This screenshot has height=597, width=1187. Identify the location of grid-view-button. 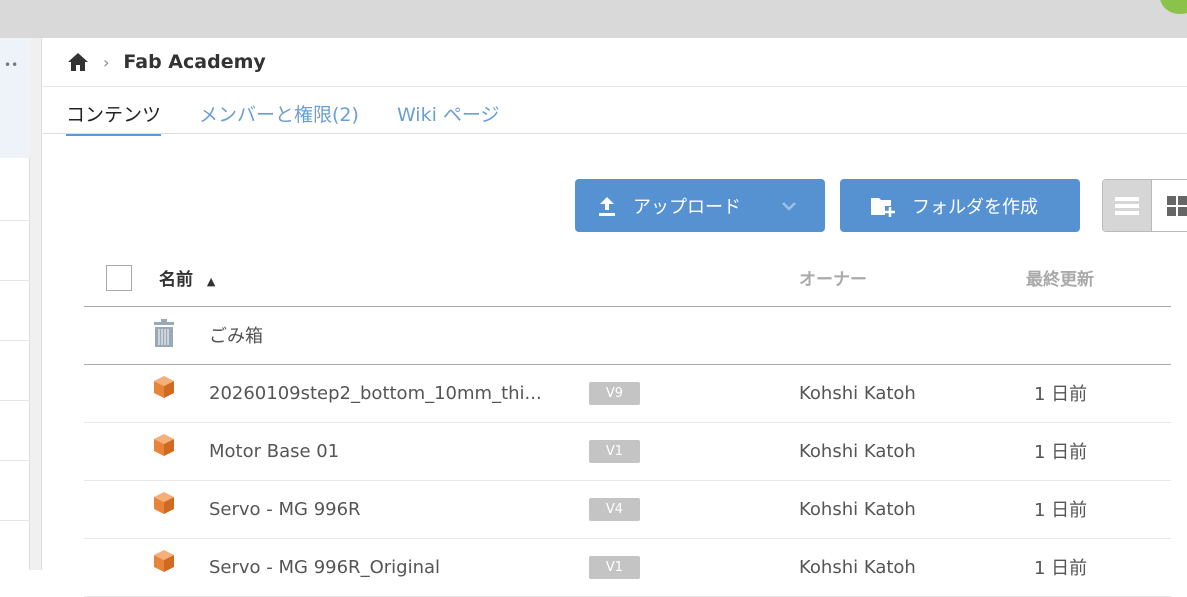
(1169, 205).